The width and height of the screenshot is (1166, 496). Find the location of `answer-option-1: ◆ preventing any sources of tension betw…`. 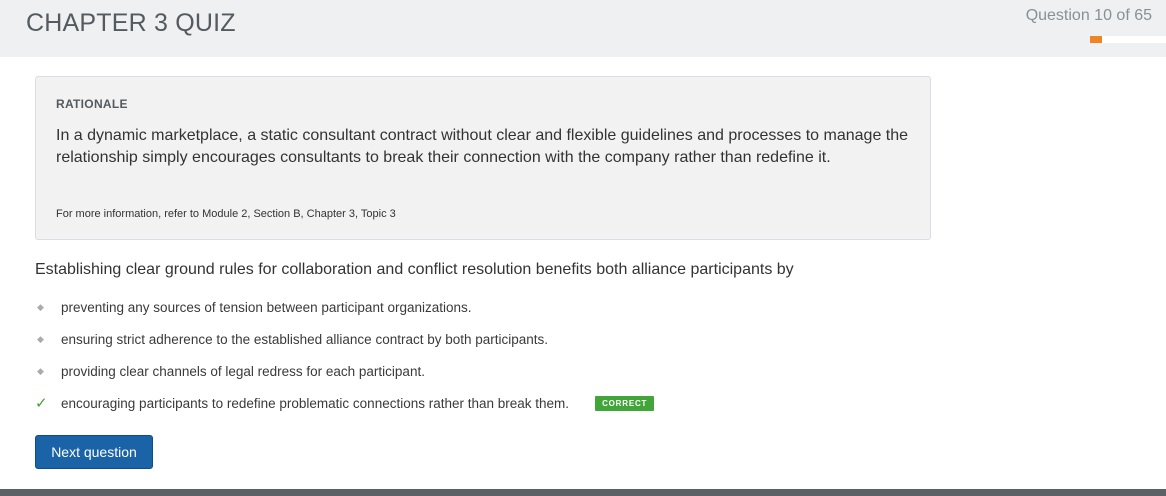

answer-option-1: ◆ preventing any sources of tension betw… is located at coordinates (395, 307).